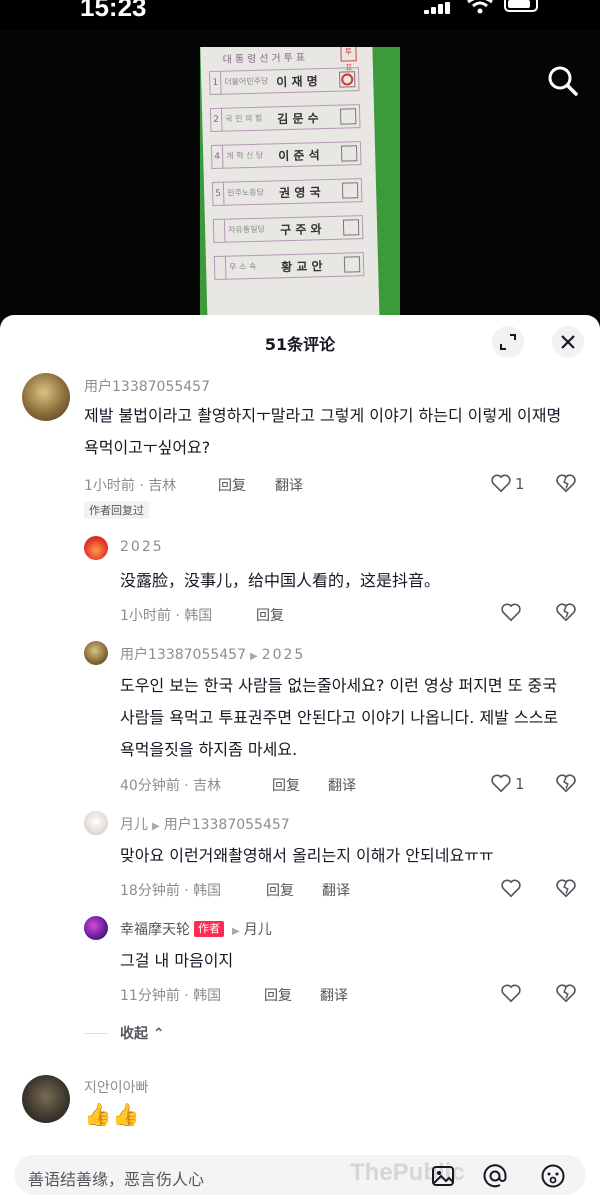  Describe the element at coordinates (284, 655) in the screenshot. I see `reply-to-user: 2025` at that location.